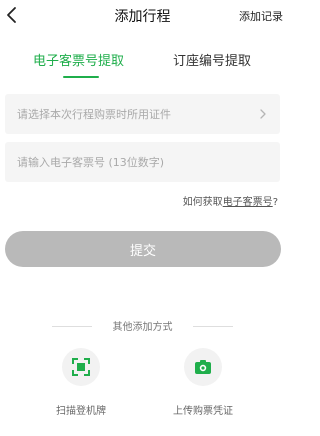 The image size is (320, 436). I want to click on help-prefix: 如何获取, so click(202, 202).